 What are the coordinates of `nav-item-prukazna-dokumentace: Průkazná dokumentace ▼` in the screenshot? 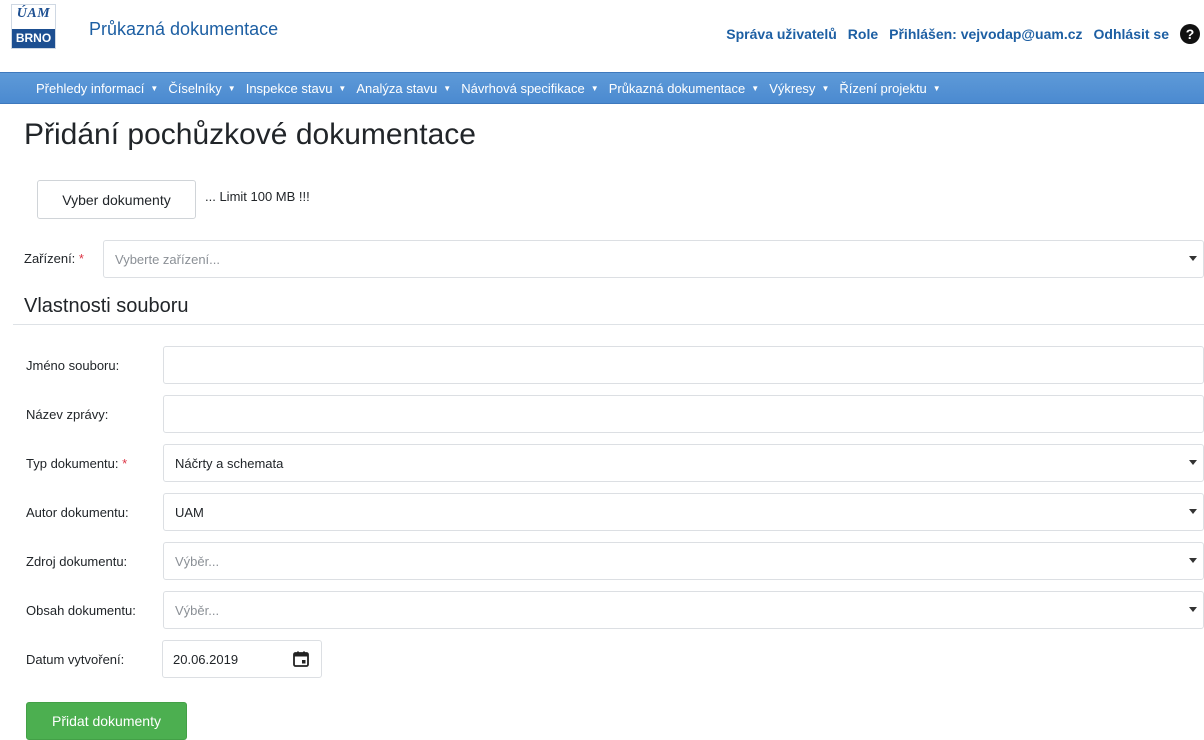 It's located at (688, 88).